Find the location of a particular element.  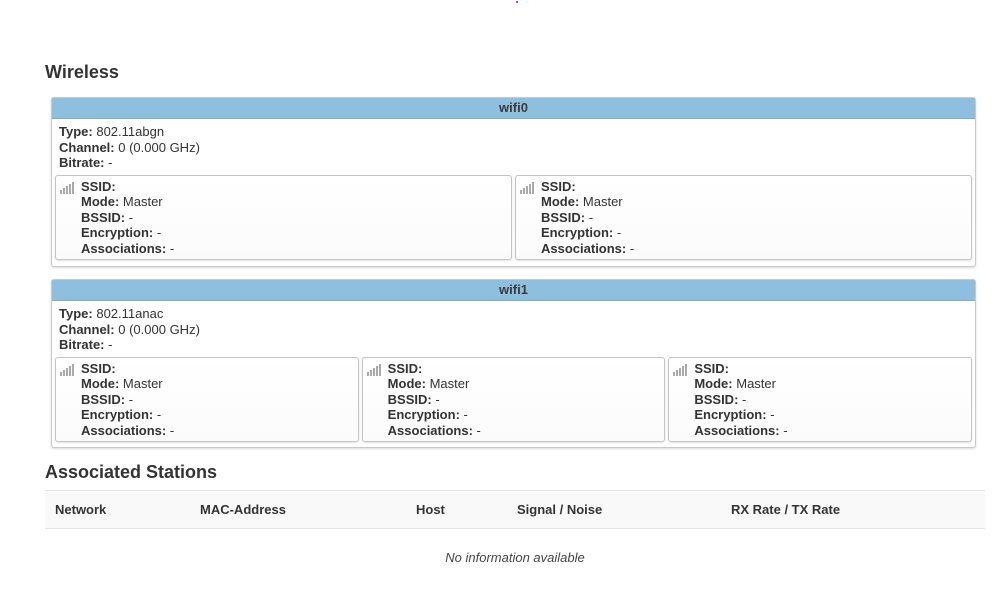

column-header-network: Network is located at coordinates (122, 509).